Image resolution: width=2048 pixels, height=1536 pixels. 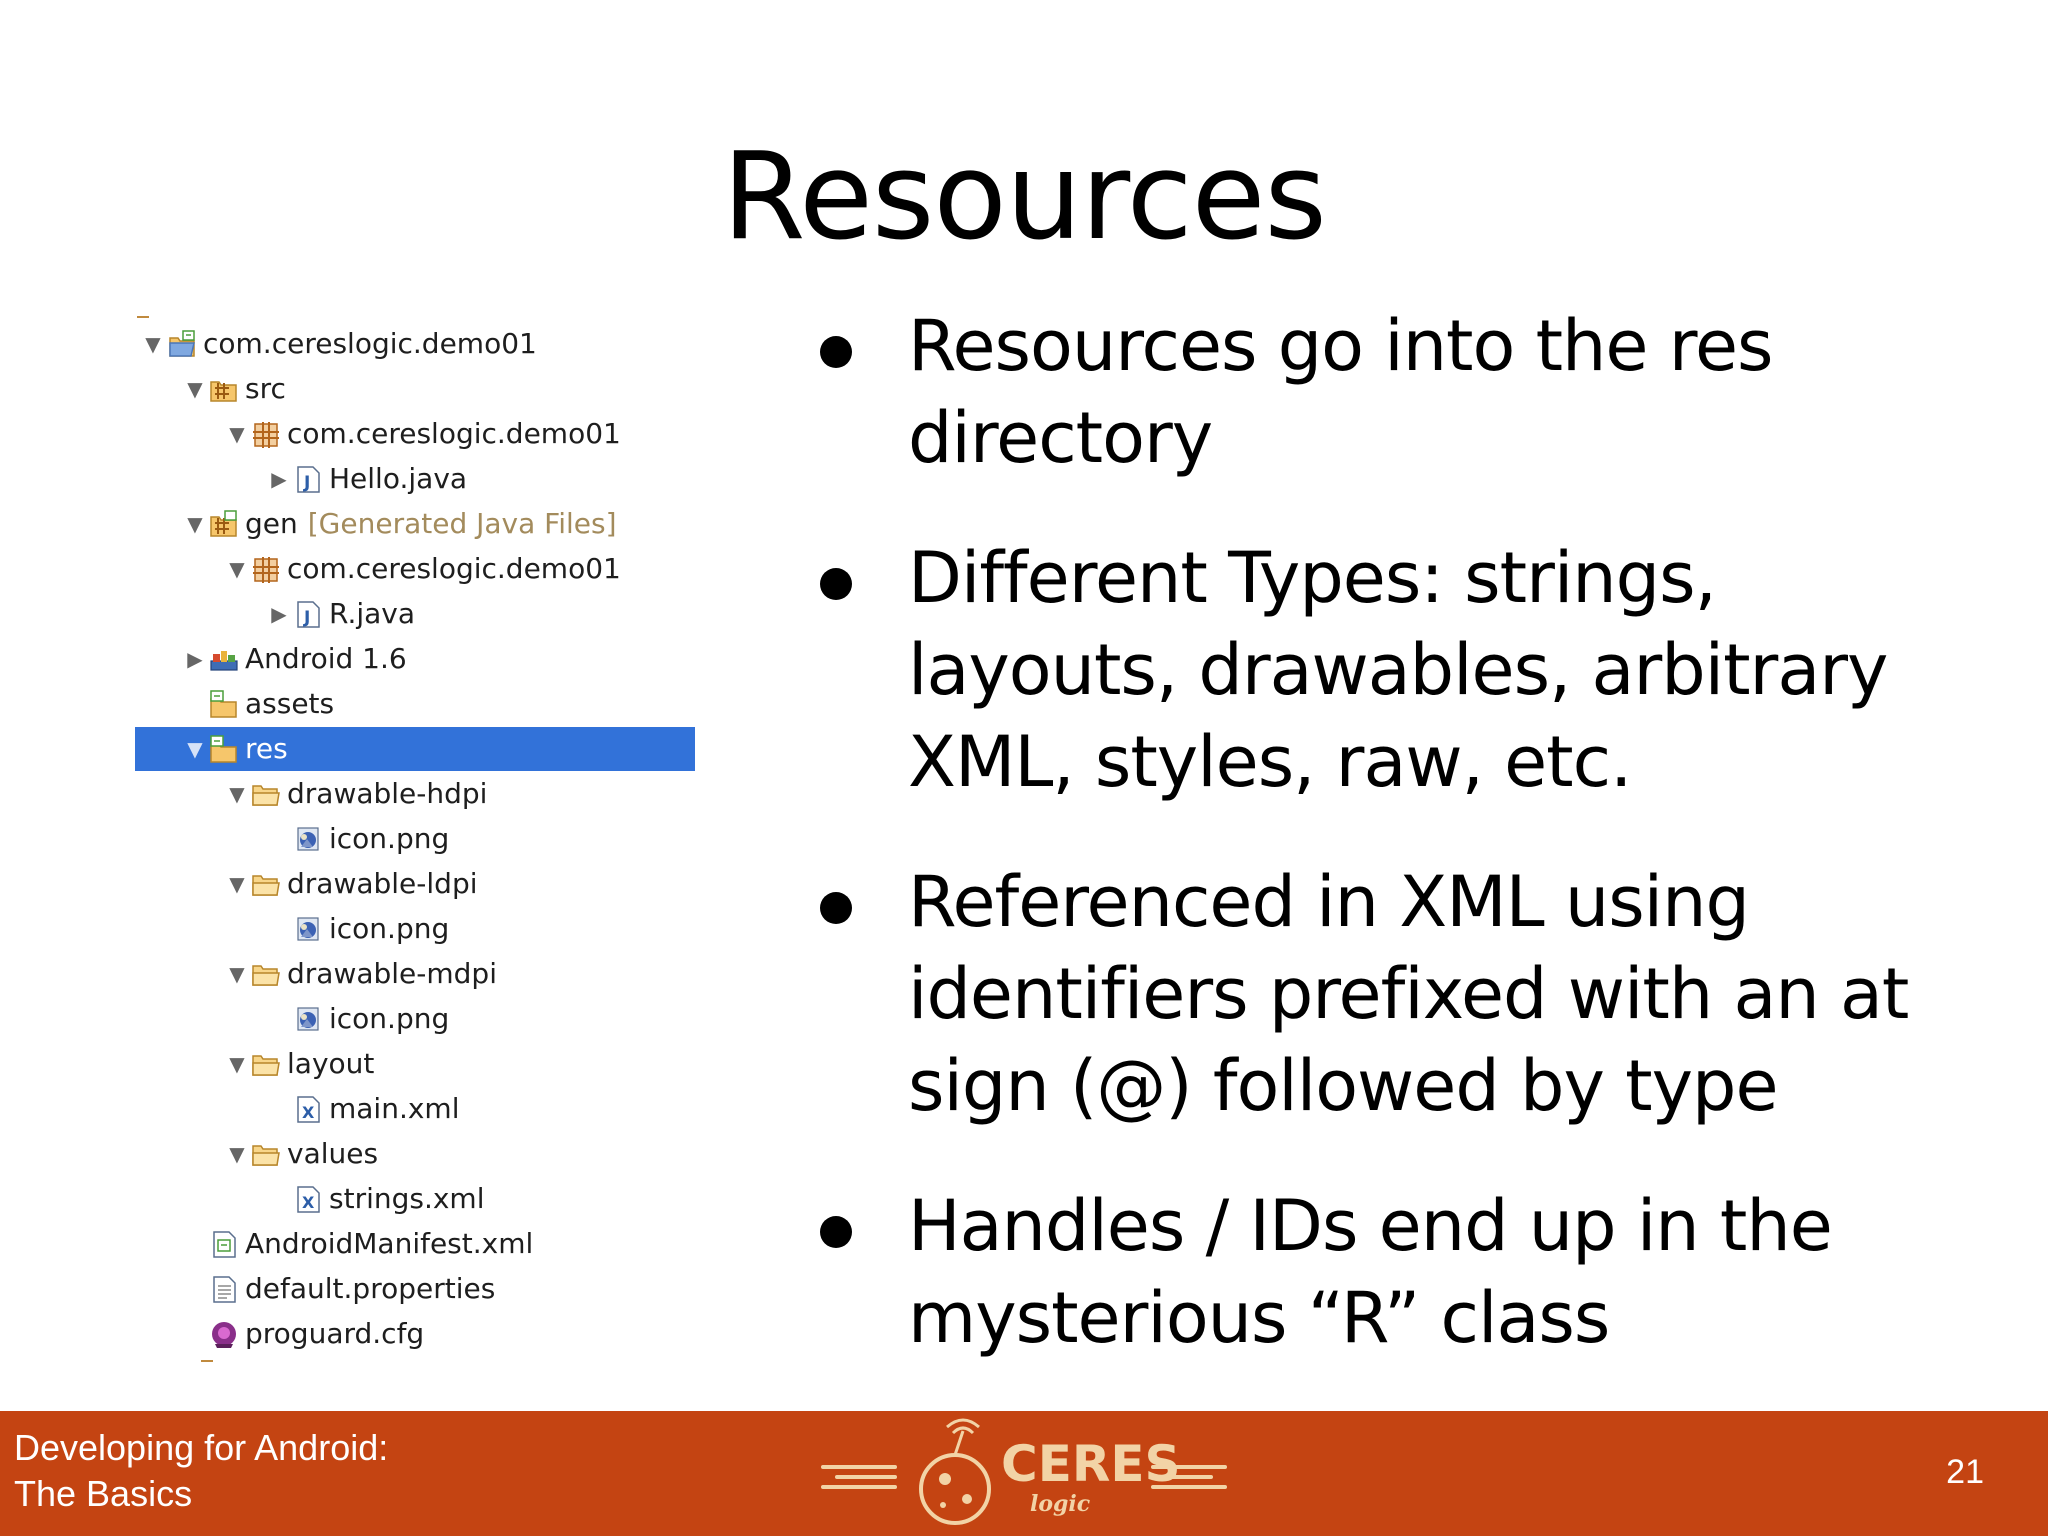 What do you see at coordinates (1259, 1318) in the screenshot?
I see `bullet-line: mysterious “R” class` at bounding box center [1259, 1318].